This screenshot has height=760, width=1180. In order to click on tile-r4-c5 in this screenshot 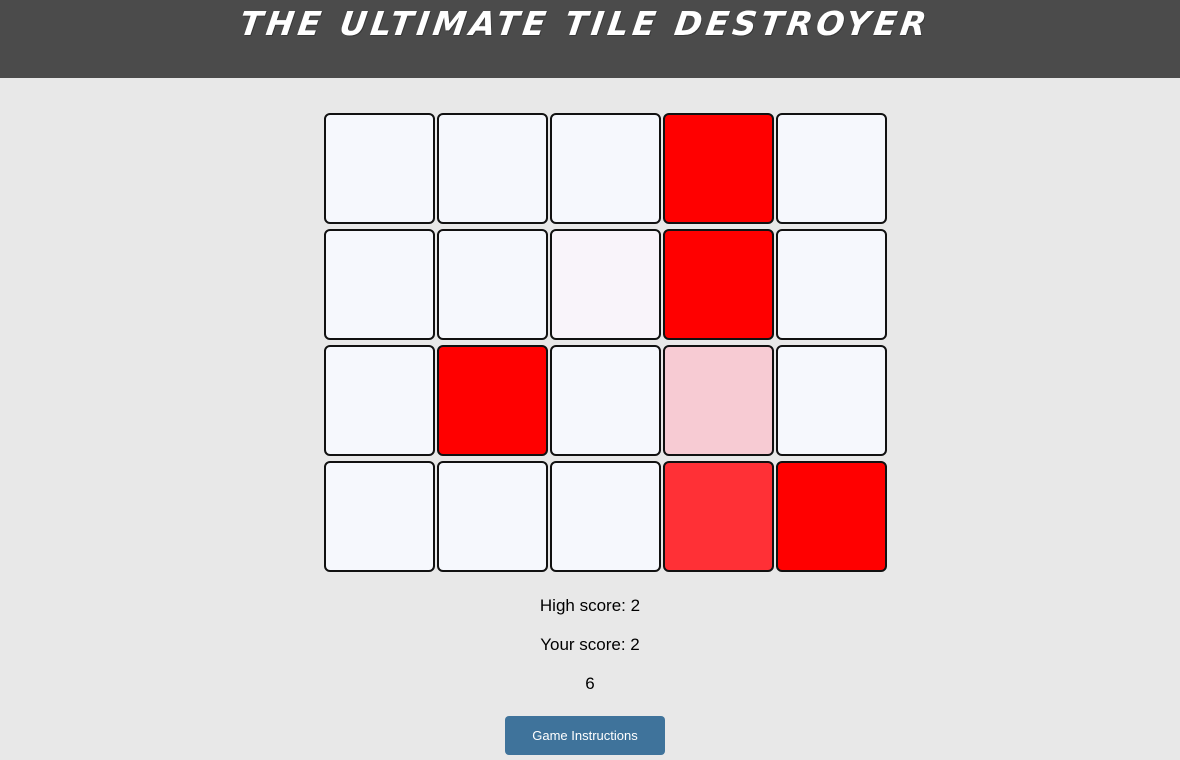, I will do `click(831, 516)`.